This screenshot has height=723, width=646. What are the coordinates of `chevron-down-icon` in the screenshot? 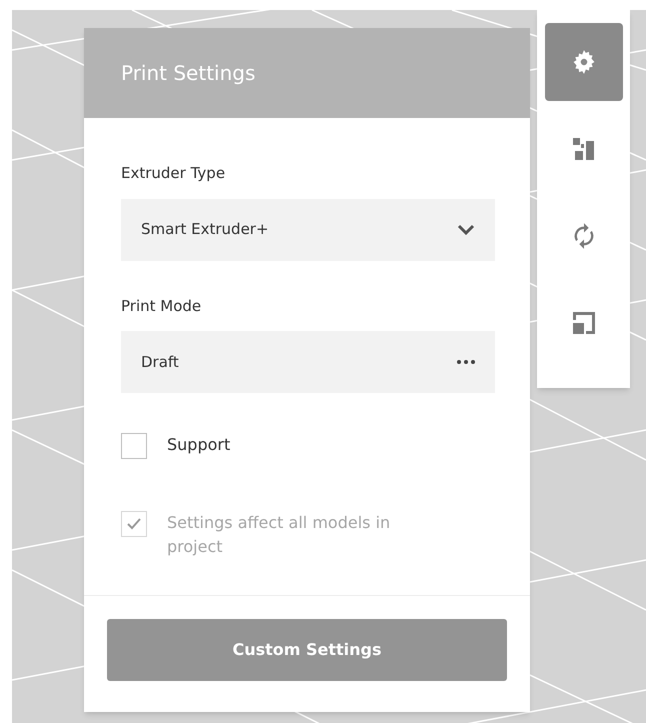 It's located at (466, 230).